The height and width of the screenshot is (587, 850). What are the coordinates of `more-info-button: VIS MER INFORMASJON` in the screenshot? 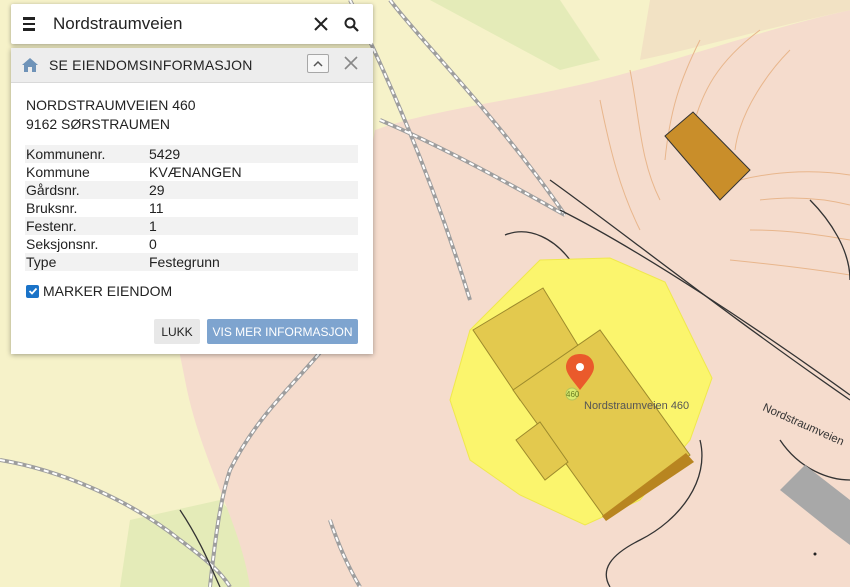 It's located at (282, 331).